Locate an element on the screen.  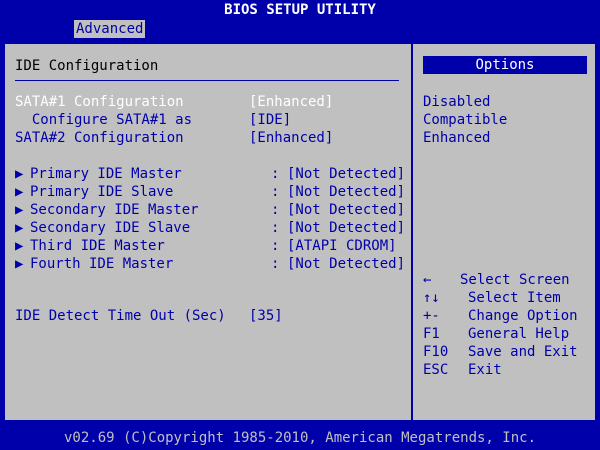
window-title: BIOS SETUP UTILITY is located at coordinates (300, 10).